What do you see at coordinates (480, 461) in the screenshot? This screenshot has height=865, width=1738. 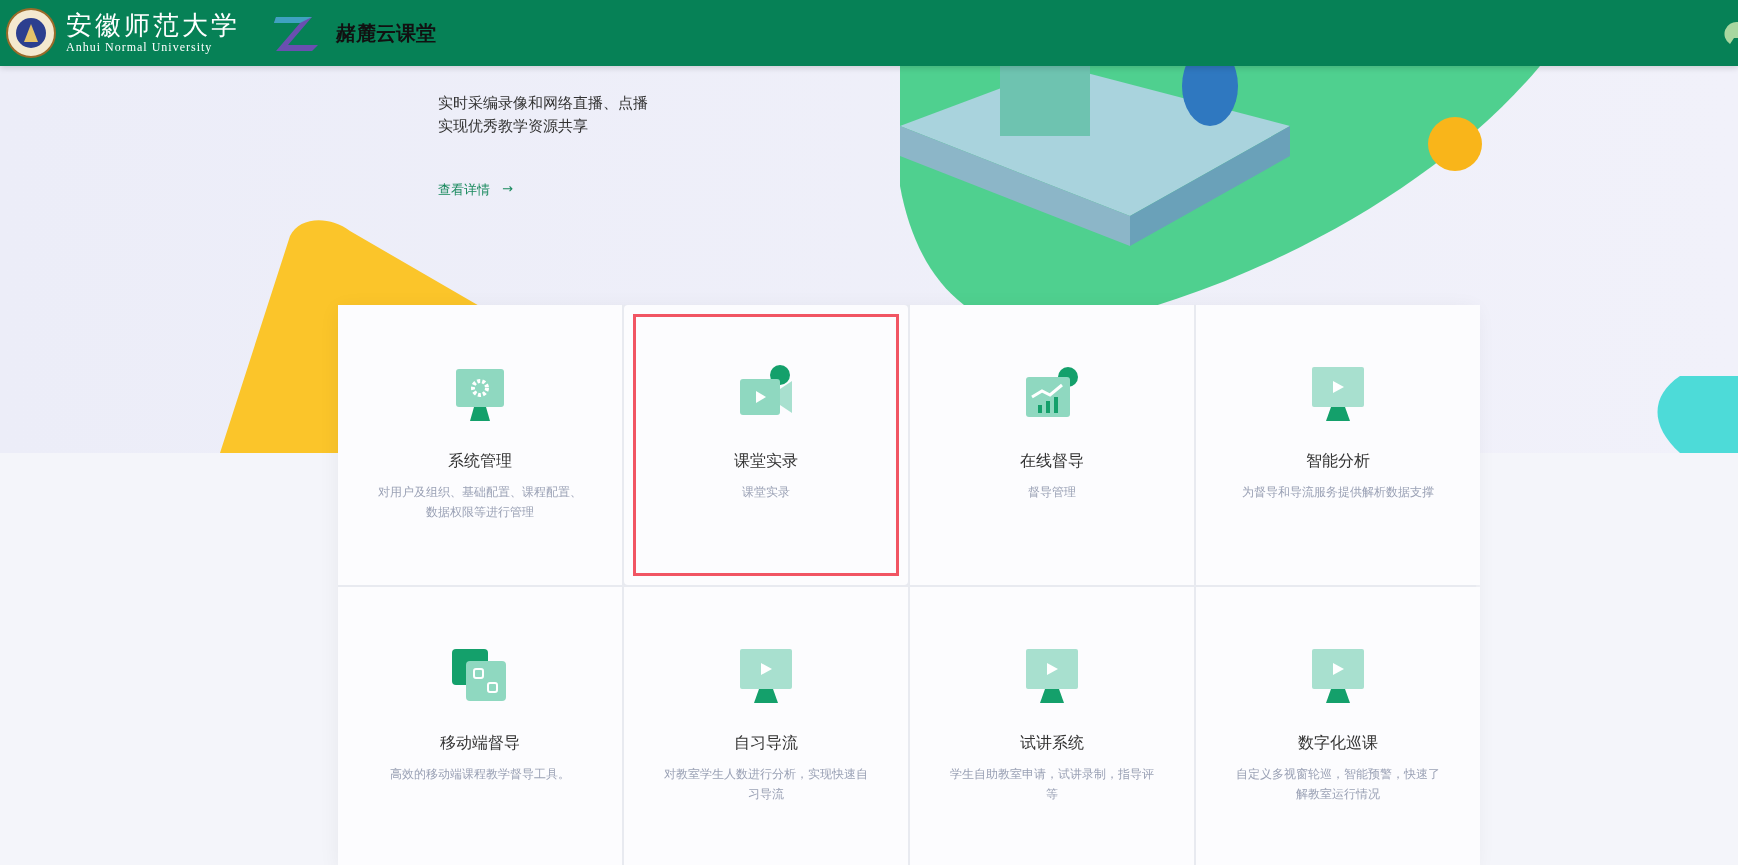 I see `module-title: 系统管理` at bounding box center [480, 461].